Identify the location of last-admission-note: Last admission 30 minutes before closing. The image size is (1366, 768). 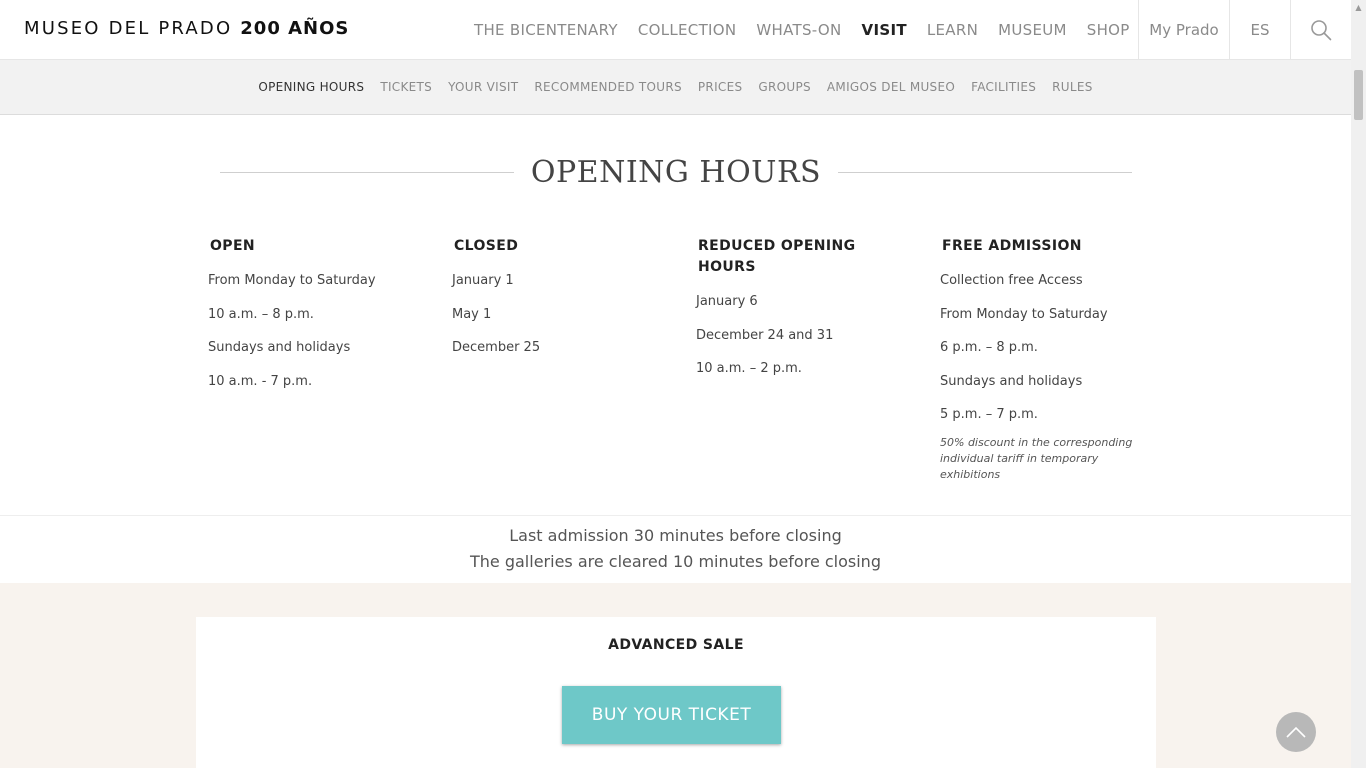
(675, 535).